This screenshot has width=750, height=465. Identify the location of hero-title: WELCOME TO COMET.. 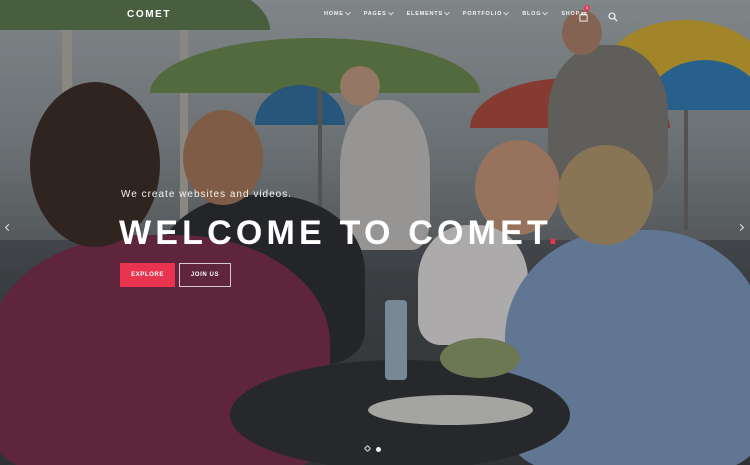
(340, 233).